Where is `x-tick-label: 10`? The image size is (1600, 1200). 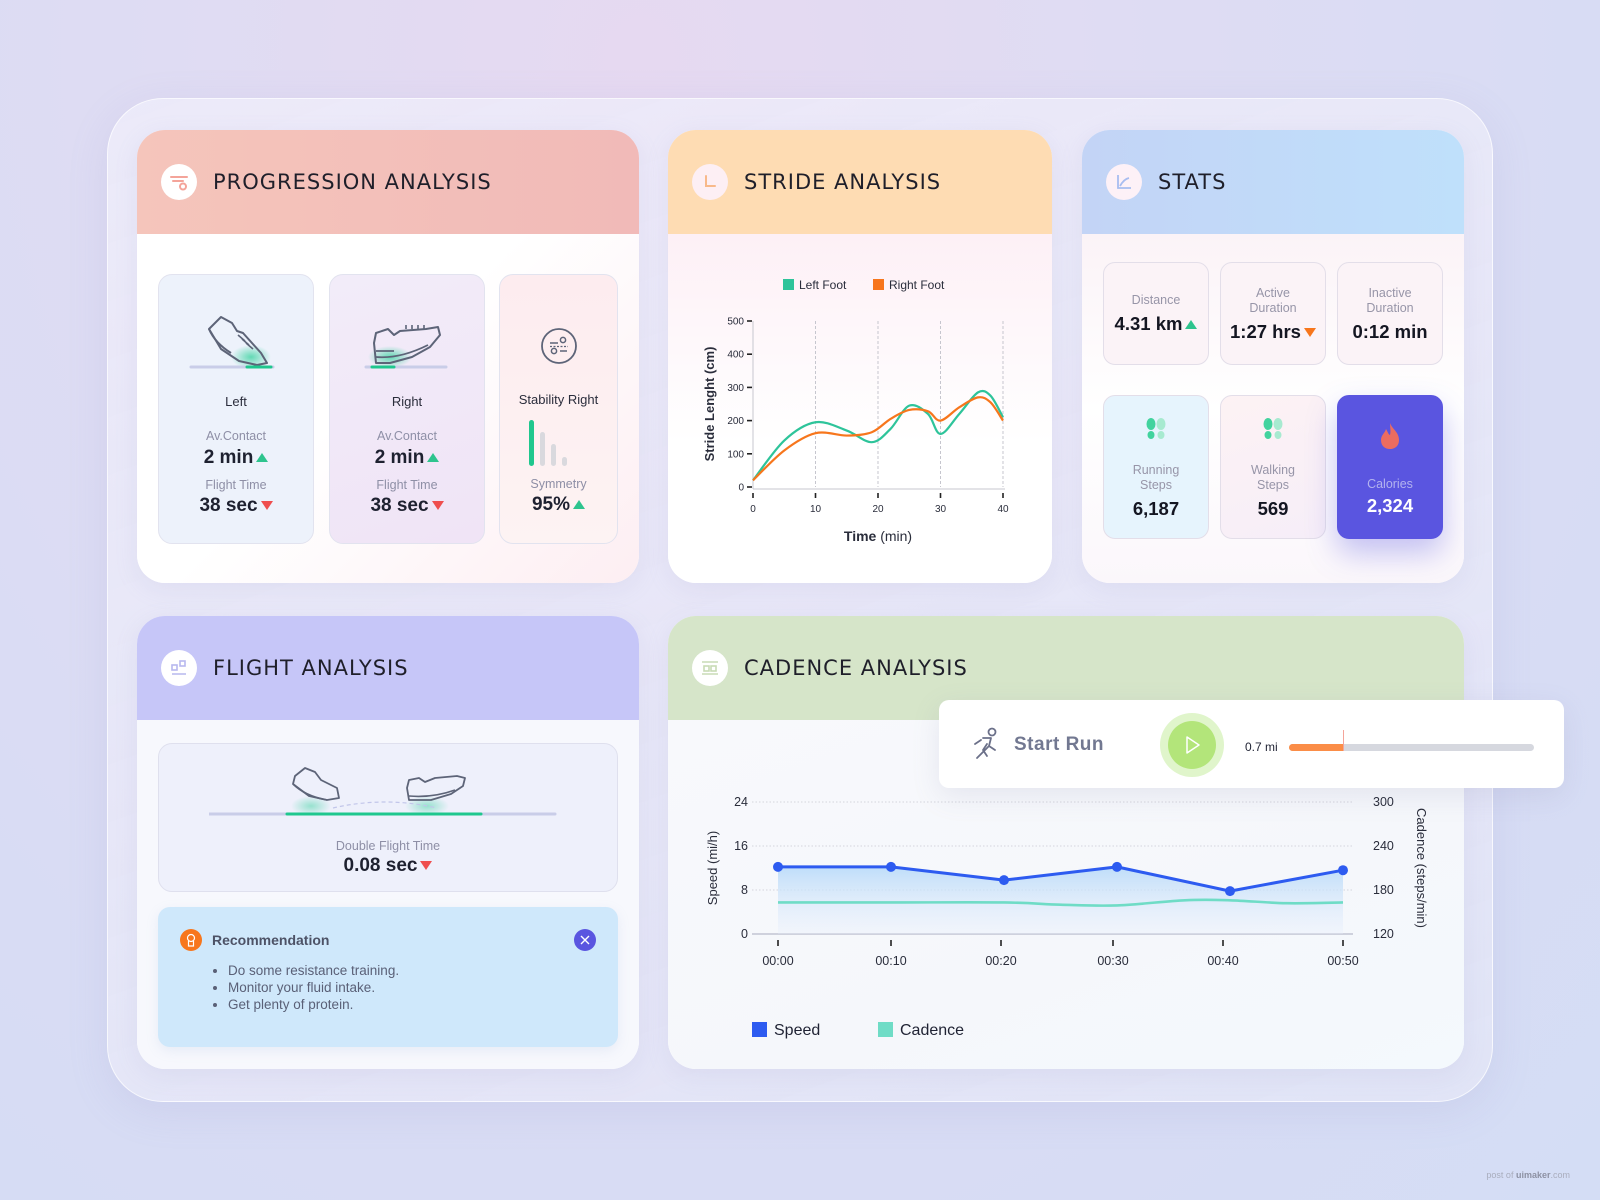
x-tick-label: 10 is located at coordinates (816, 509).